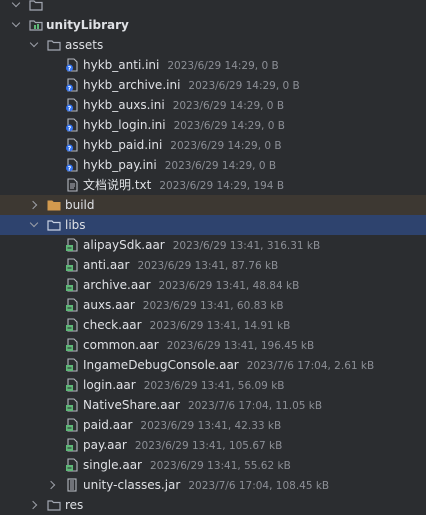 Image resolution: width=426 pixels, height=515 pixels. Describe the element at coordinates (124, 245) in the screenshot. I see `file-name: alipaySdk.aar` at that location.